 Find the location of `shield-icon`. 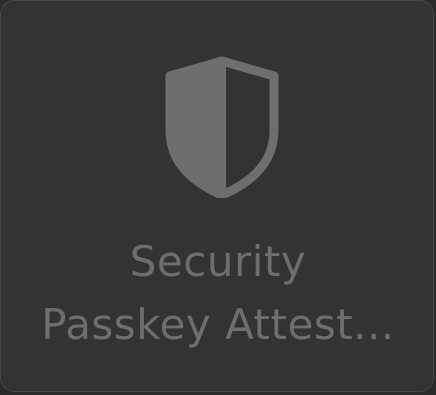

shield-icon is located at coordinates (222, 127).